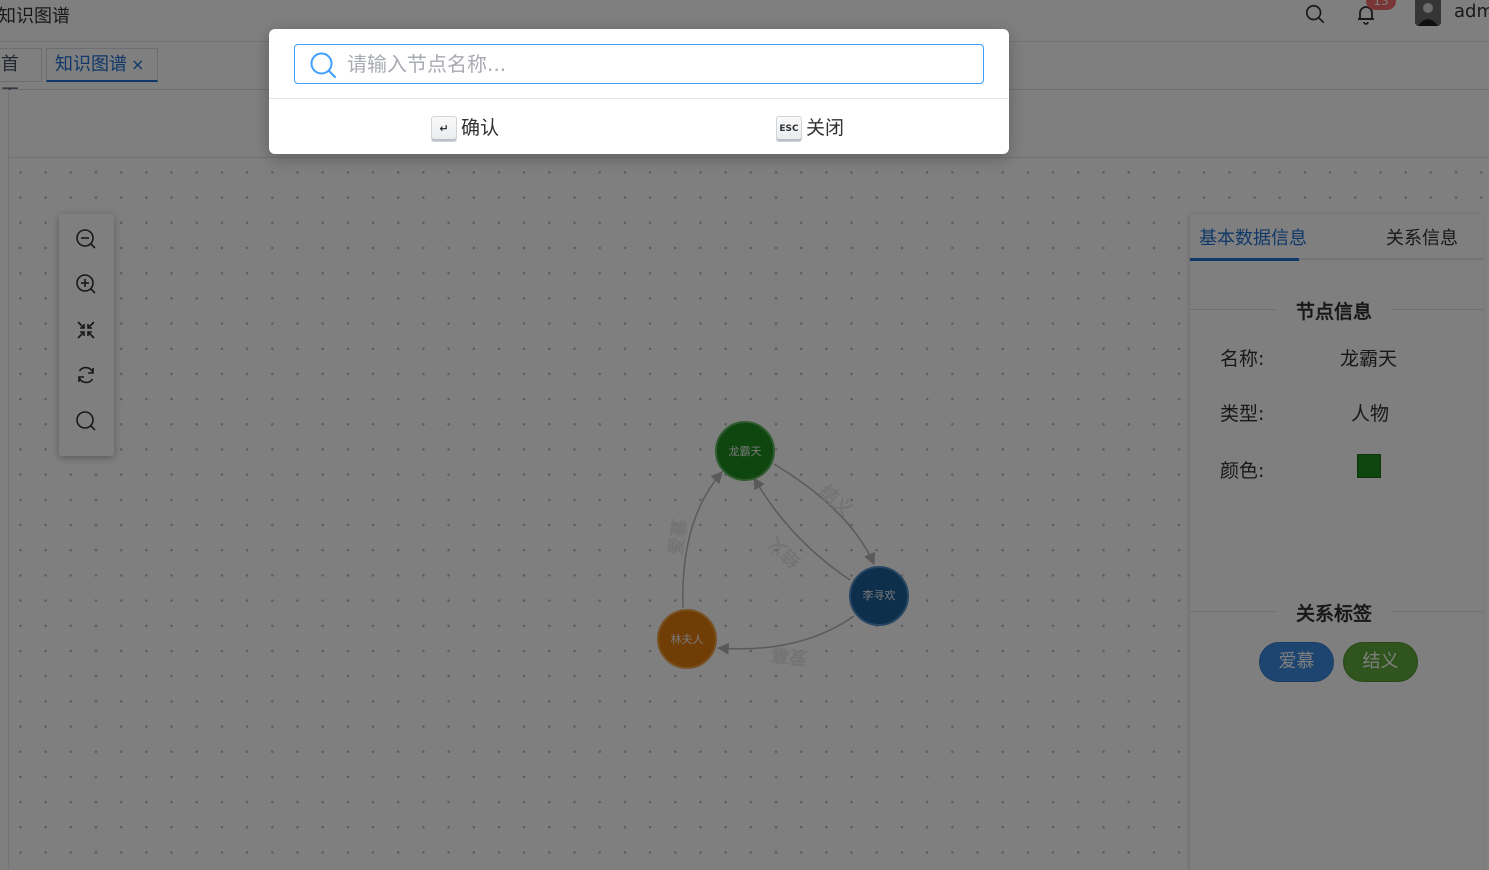 Image resolution: width=1489 pixels, height=870 pixels. Describe the element at coordinates (639, 91) in the screenshot. I see `search-dialog: ↵确认 ESC关闭` at that location.